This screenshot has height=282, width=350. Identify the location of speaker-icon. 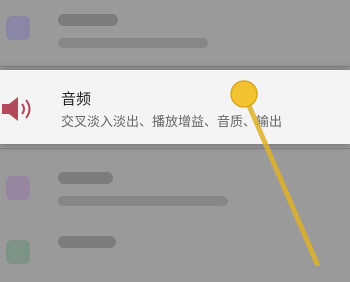
(16, 109).